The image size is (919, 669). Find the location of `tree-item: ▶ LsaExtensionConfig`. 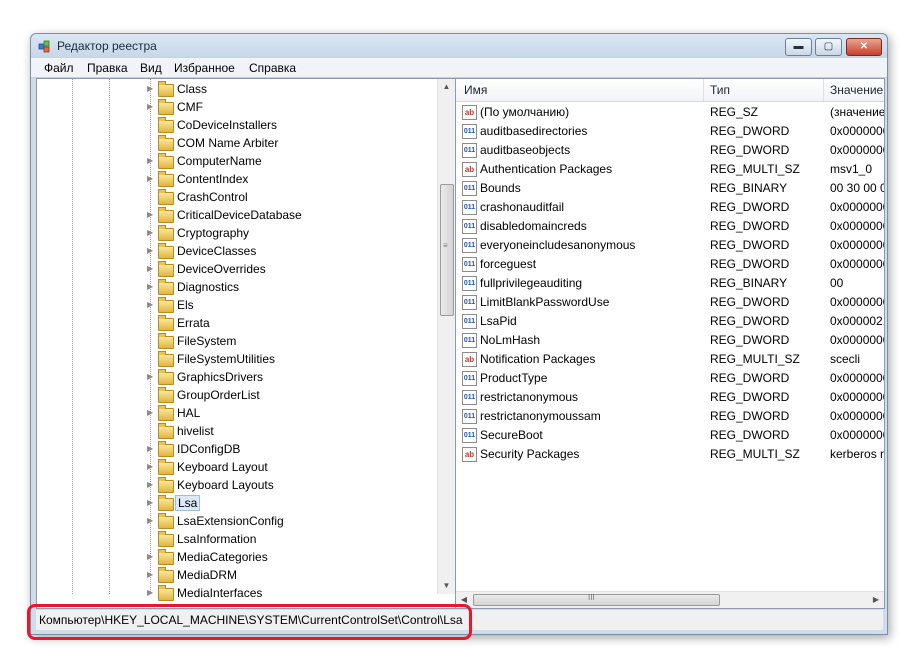

tree-item: ▶ LsaExtensionConfig is located at coordinates (237, 522).